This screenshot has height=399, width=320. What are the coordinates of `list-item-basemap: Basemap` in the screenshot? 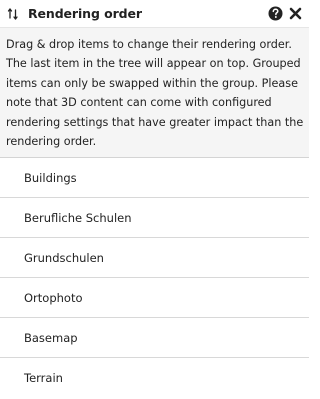 It's located at (154, 338).